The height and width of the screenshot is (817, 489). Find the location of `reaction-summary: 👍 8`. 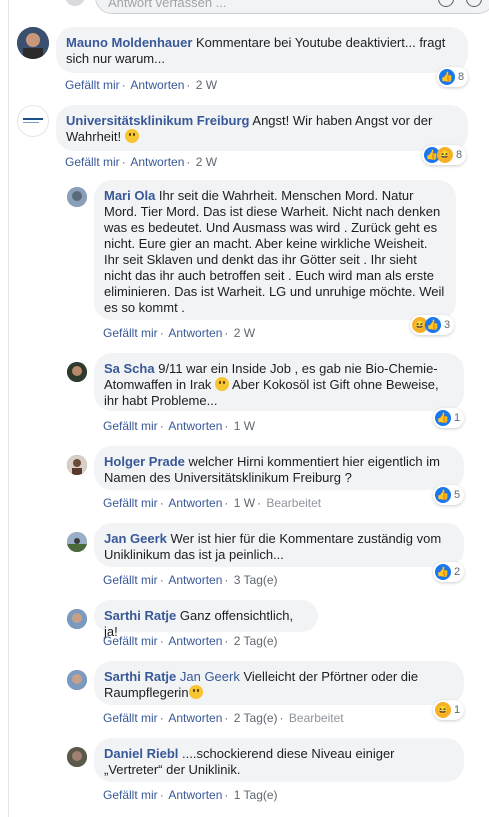

reaction-summary: 👍 8 is located at coordinates (453, 77).